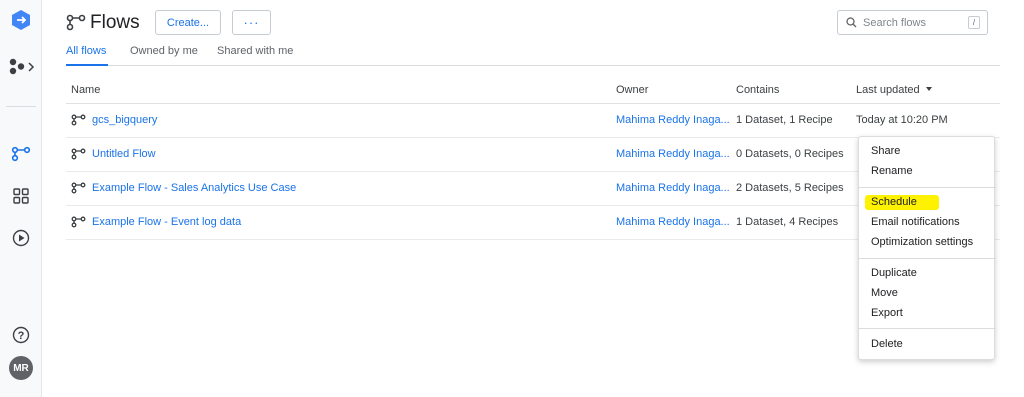 The image size is (1024, 397). I want to click on menu-item-move: Move, so click(927, 294).